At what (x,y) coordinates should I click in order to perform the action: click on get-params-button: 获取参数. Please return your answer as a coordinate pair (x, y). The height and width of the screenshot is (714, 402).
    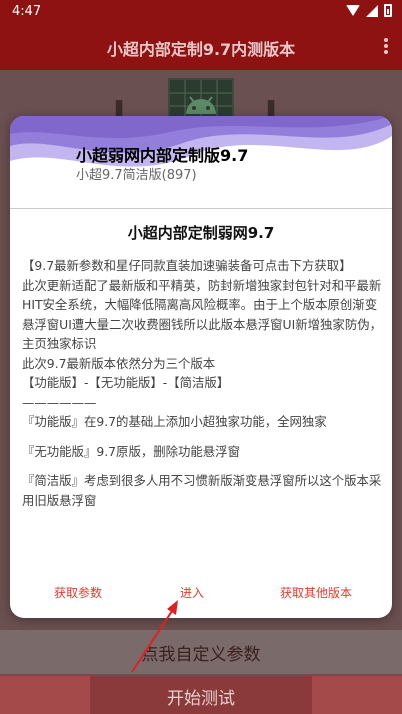
    Looking at the image, I should click on (78, 592).